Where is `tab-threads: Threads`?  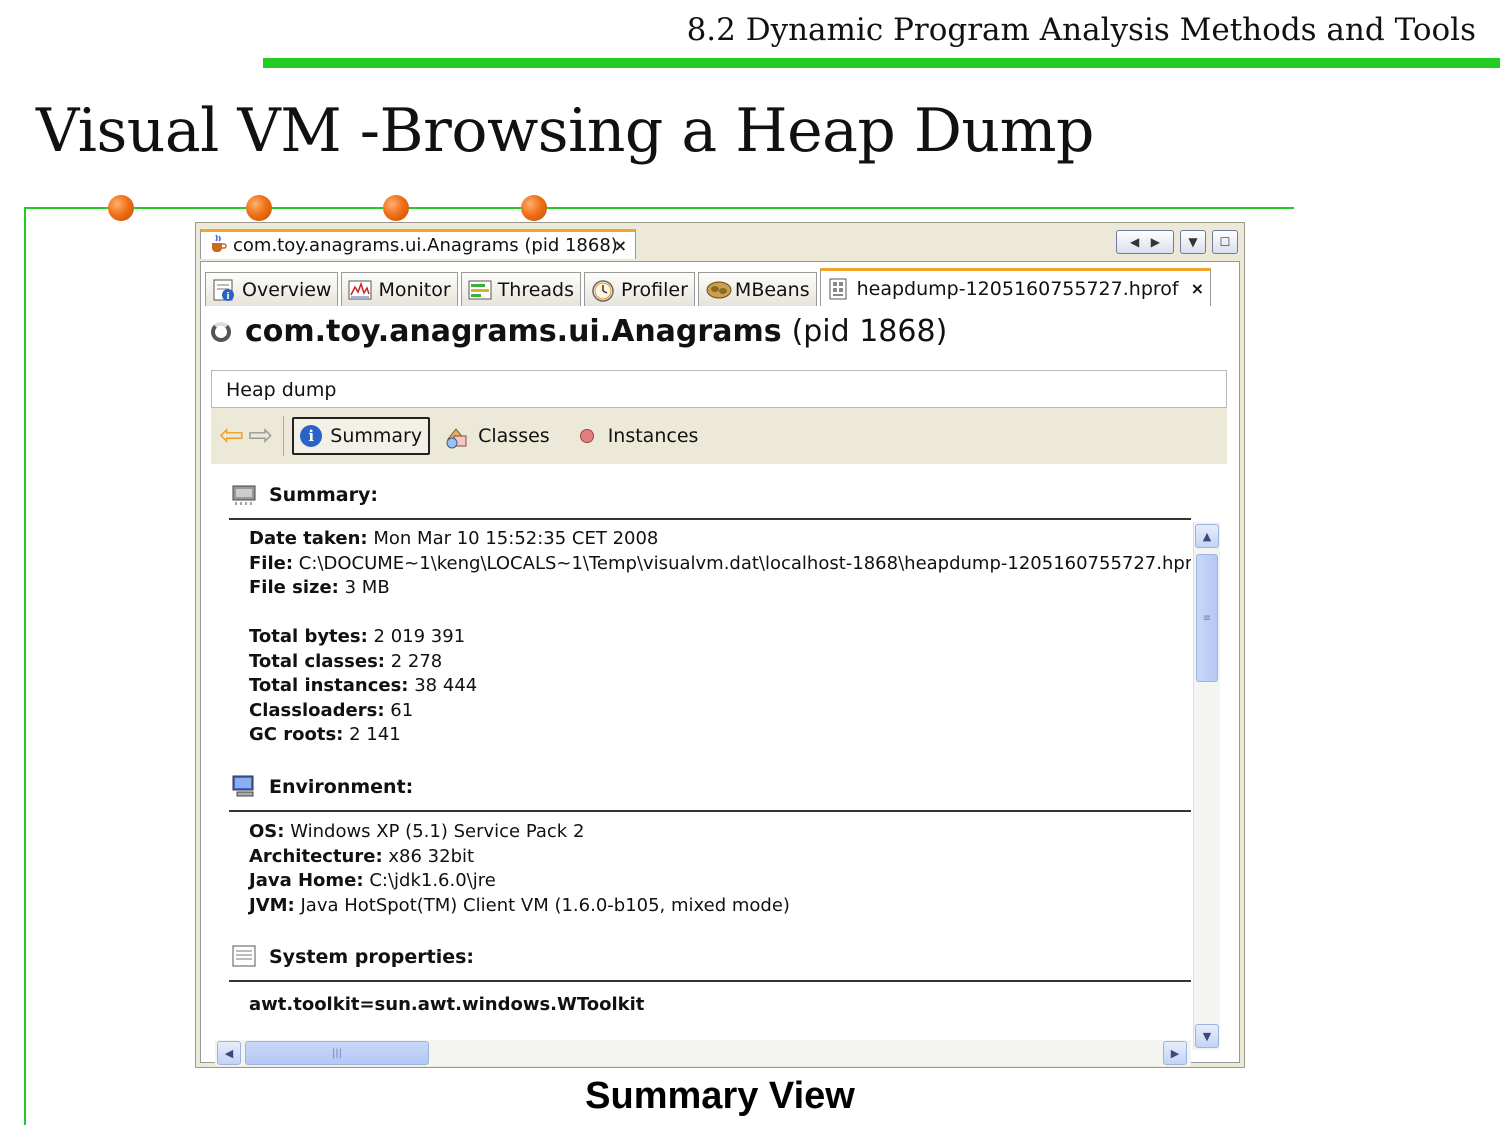 tab-threads: Threads is located at coordinates (521, 289).